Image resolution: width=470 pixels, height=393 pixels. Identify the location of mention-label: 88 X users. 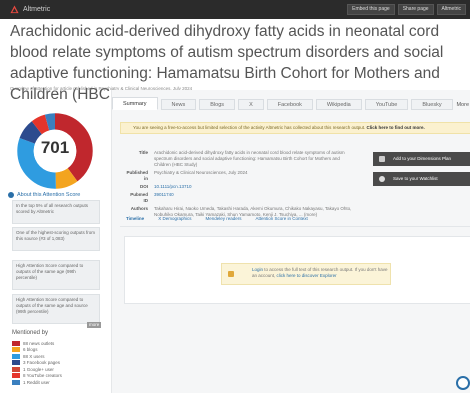
(34, 356).